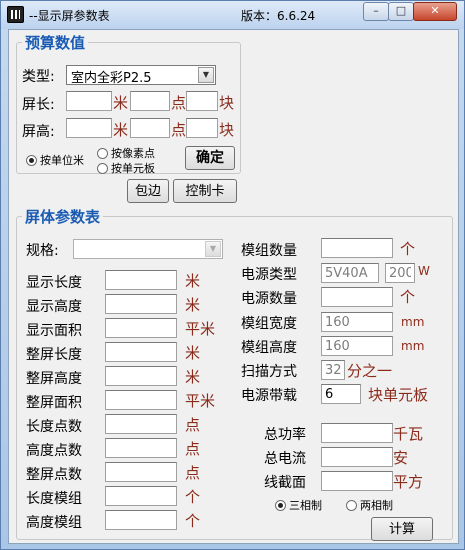 This screenshot has width=465, height=550. I want to click on full-area-input, so click(141, 400).